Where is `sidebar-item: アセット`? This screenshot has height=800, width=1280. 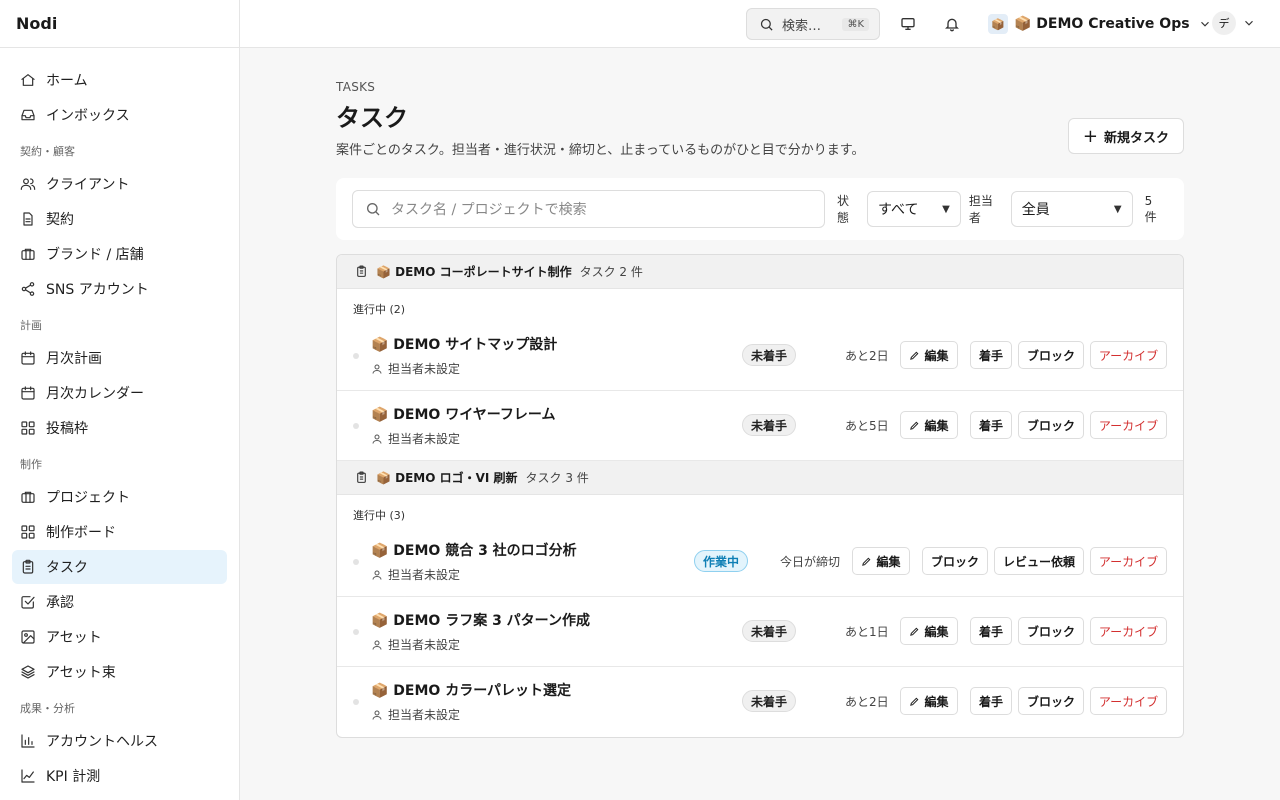
sidebar-item: アセット is located at coordinates (119, 637).